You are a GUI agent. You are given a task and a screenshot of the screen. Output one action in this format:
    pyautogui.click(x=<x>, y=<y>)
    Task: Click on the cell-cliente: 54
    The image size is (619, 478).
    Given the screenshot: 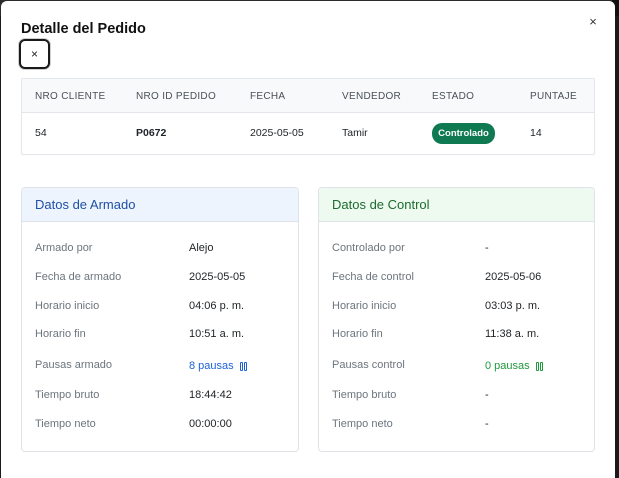 What is the action you would take?
    pyautogui.click(x=41, y=133)
    